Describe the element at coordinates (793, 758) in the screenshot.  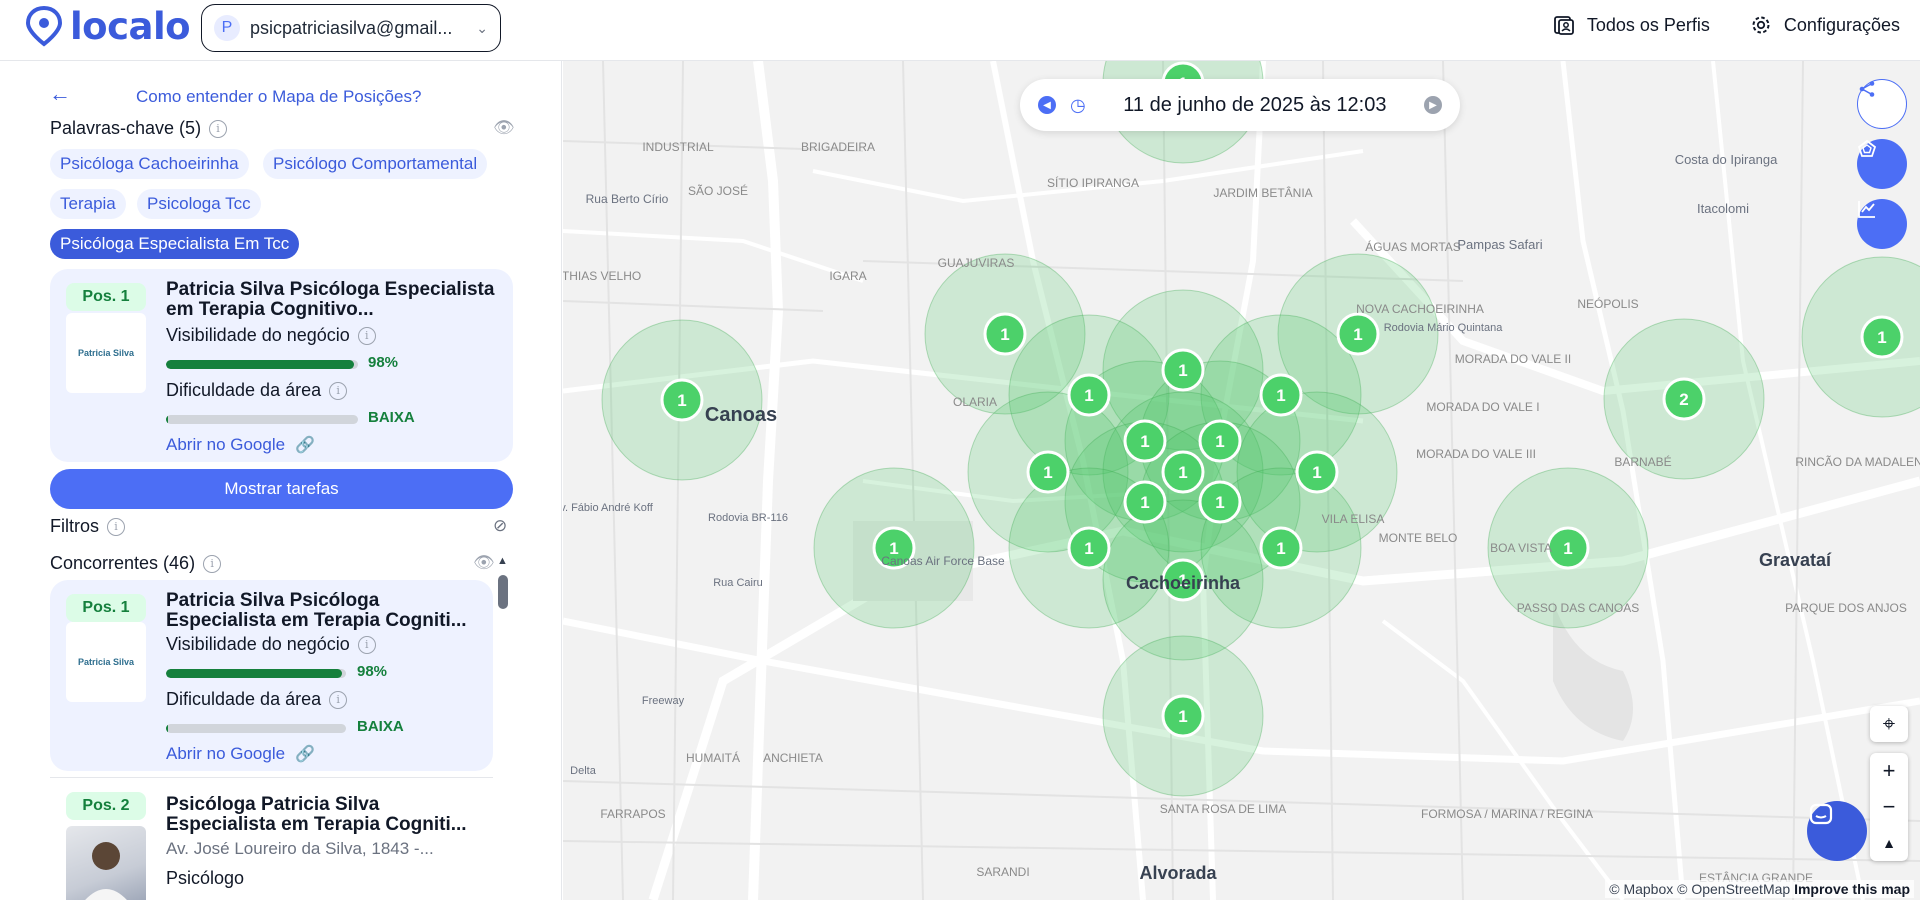
I see `place-label: ANCHIETA` at that location.